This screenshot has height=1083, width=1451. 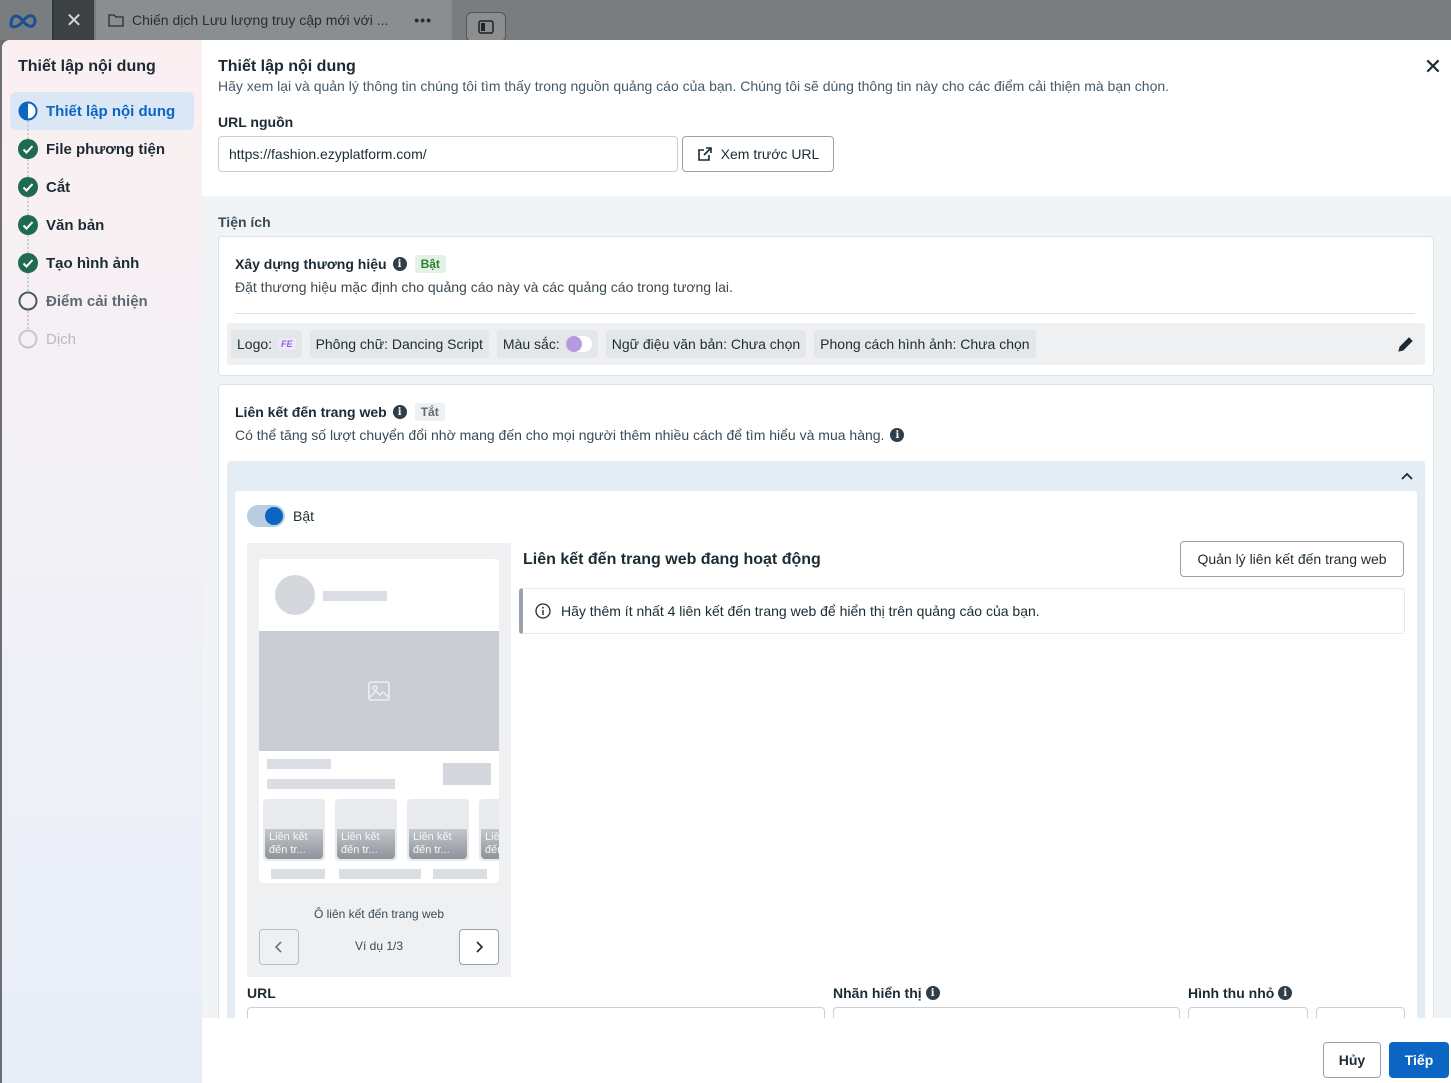 I want to click on next-button: Tiếp, so click(x=1419, y=1060).